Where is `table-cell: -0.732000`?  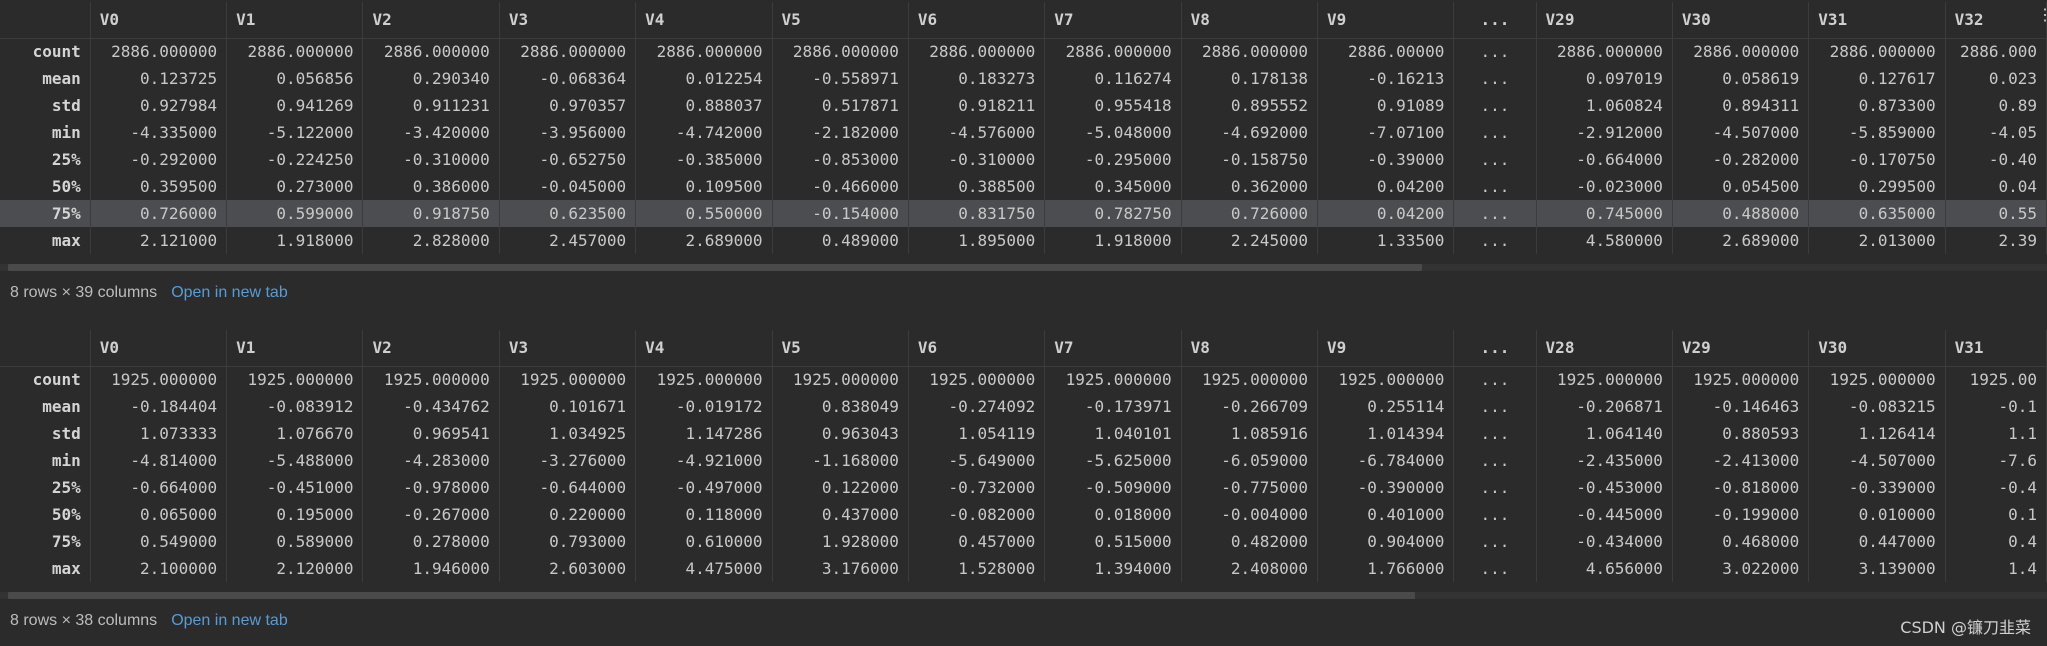
table-cell: -0.732000 is located at coordinates (977, 487).